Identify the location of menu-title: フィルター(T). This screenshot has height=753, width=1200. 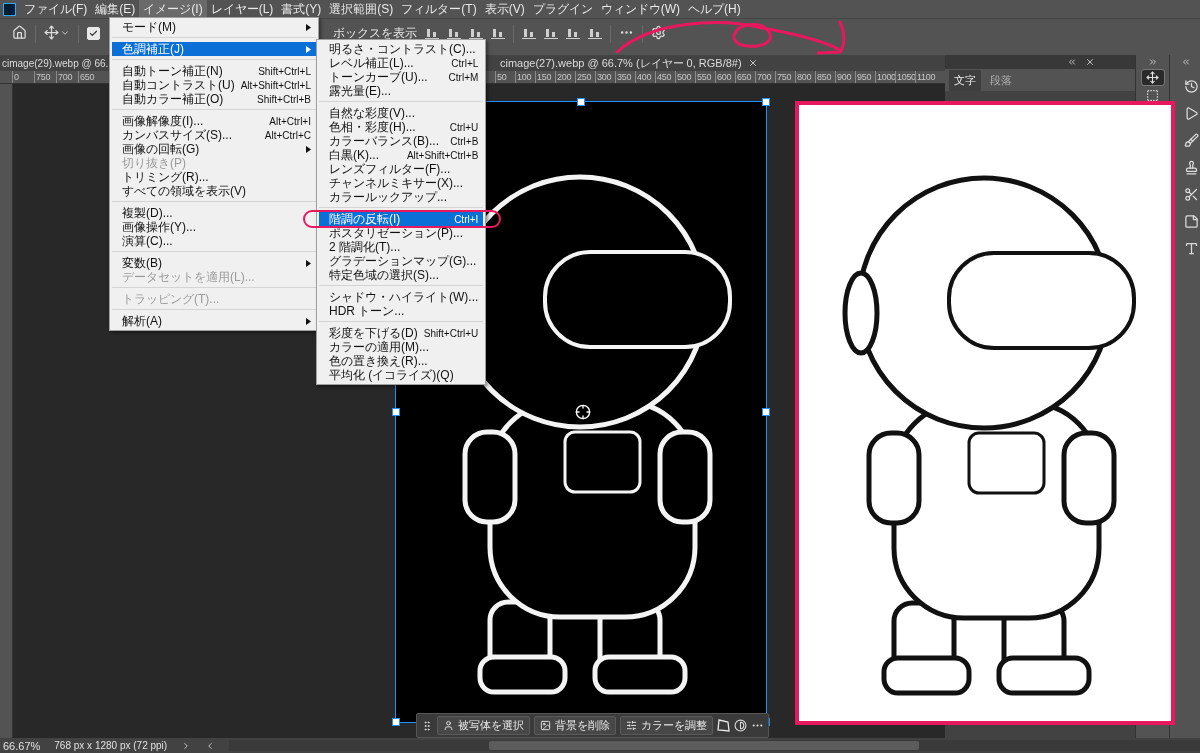
(439, 10).